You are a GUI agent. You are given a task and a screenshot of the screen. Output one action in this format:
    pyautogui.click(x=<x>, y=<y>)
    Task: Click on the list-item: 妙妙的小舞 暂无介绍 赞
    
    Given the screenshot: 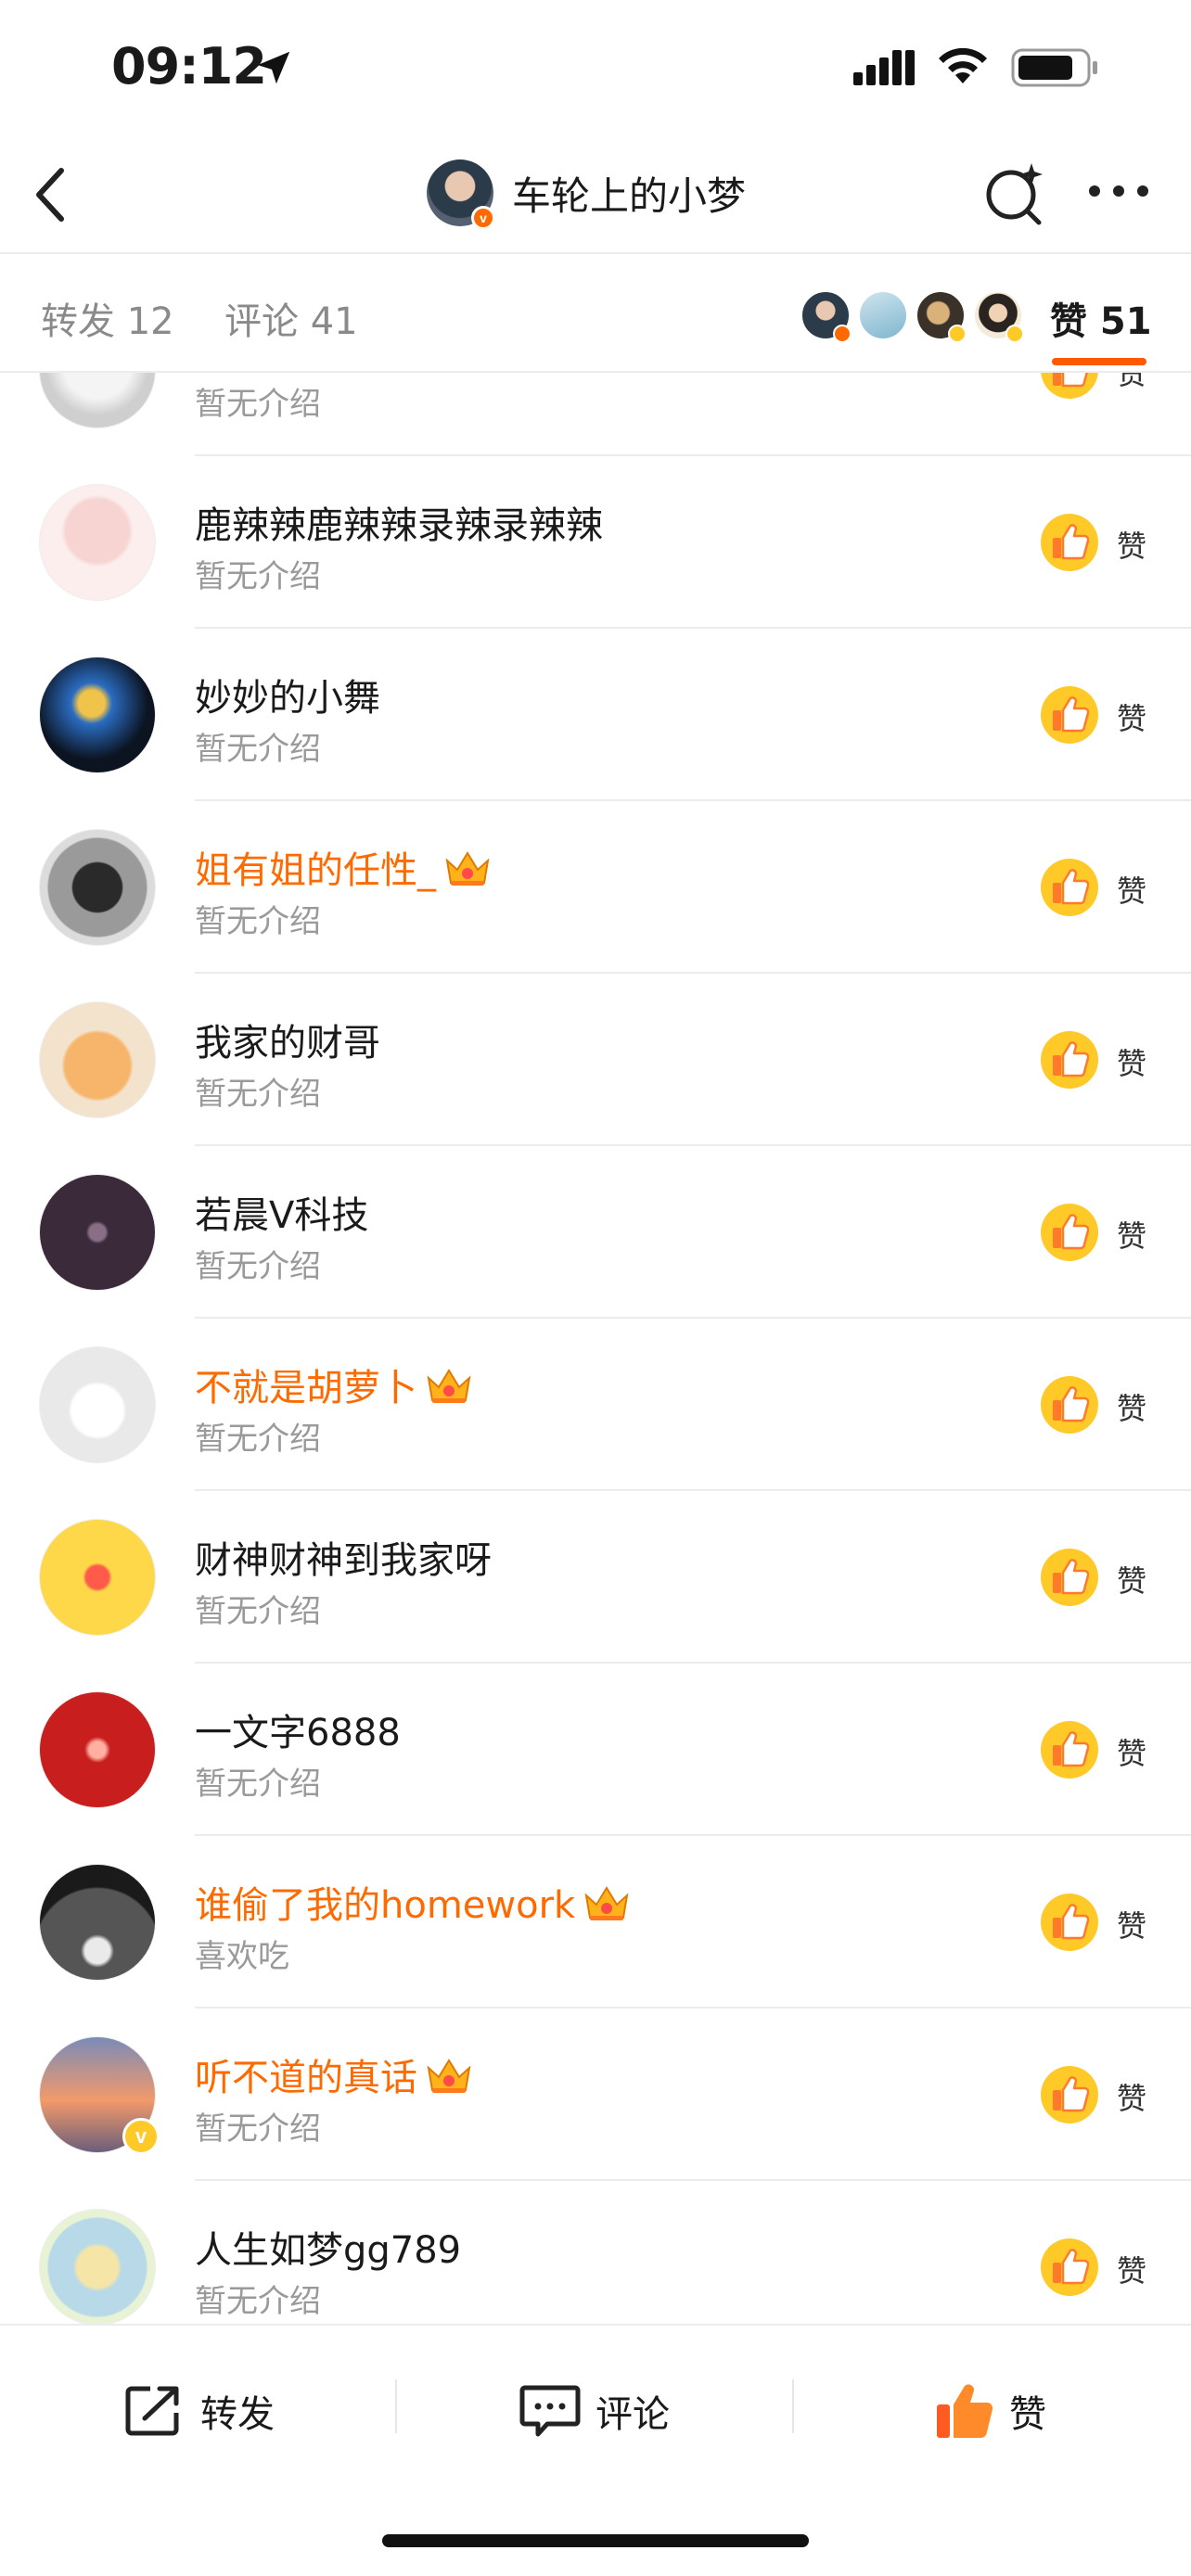 What is the action you would take?
    pyautogui.click(x=595, y=715)
    